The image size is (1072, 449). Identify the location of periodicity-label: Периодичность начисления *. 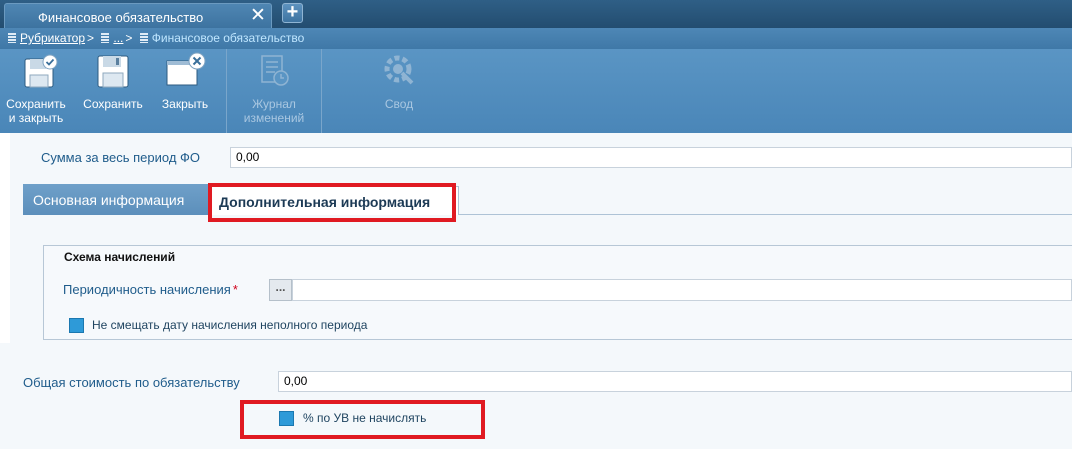
(150, 289).